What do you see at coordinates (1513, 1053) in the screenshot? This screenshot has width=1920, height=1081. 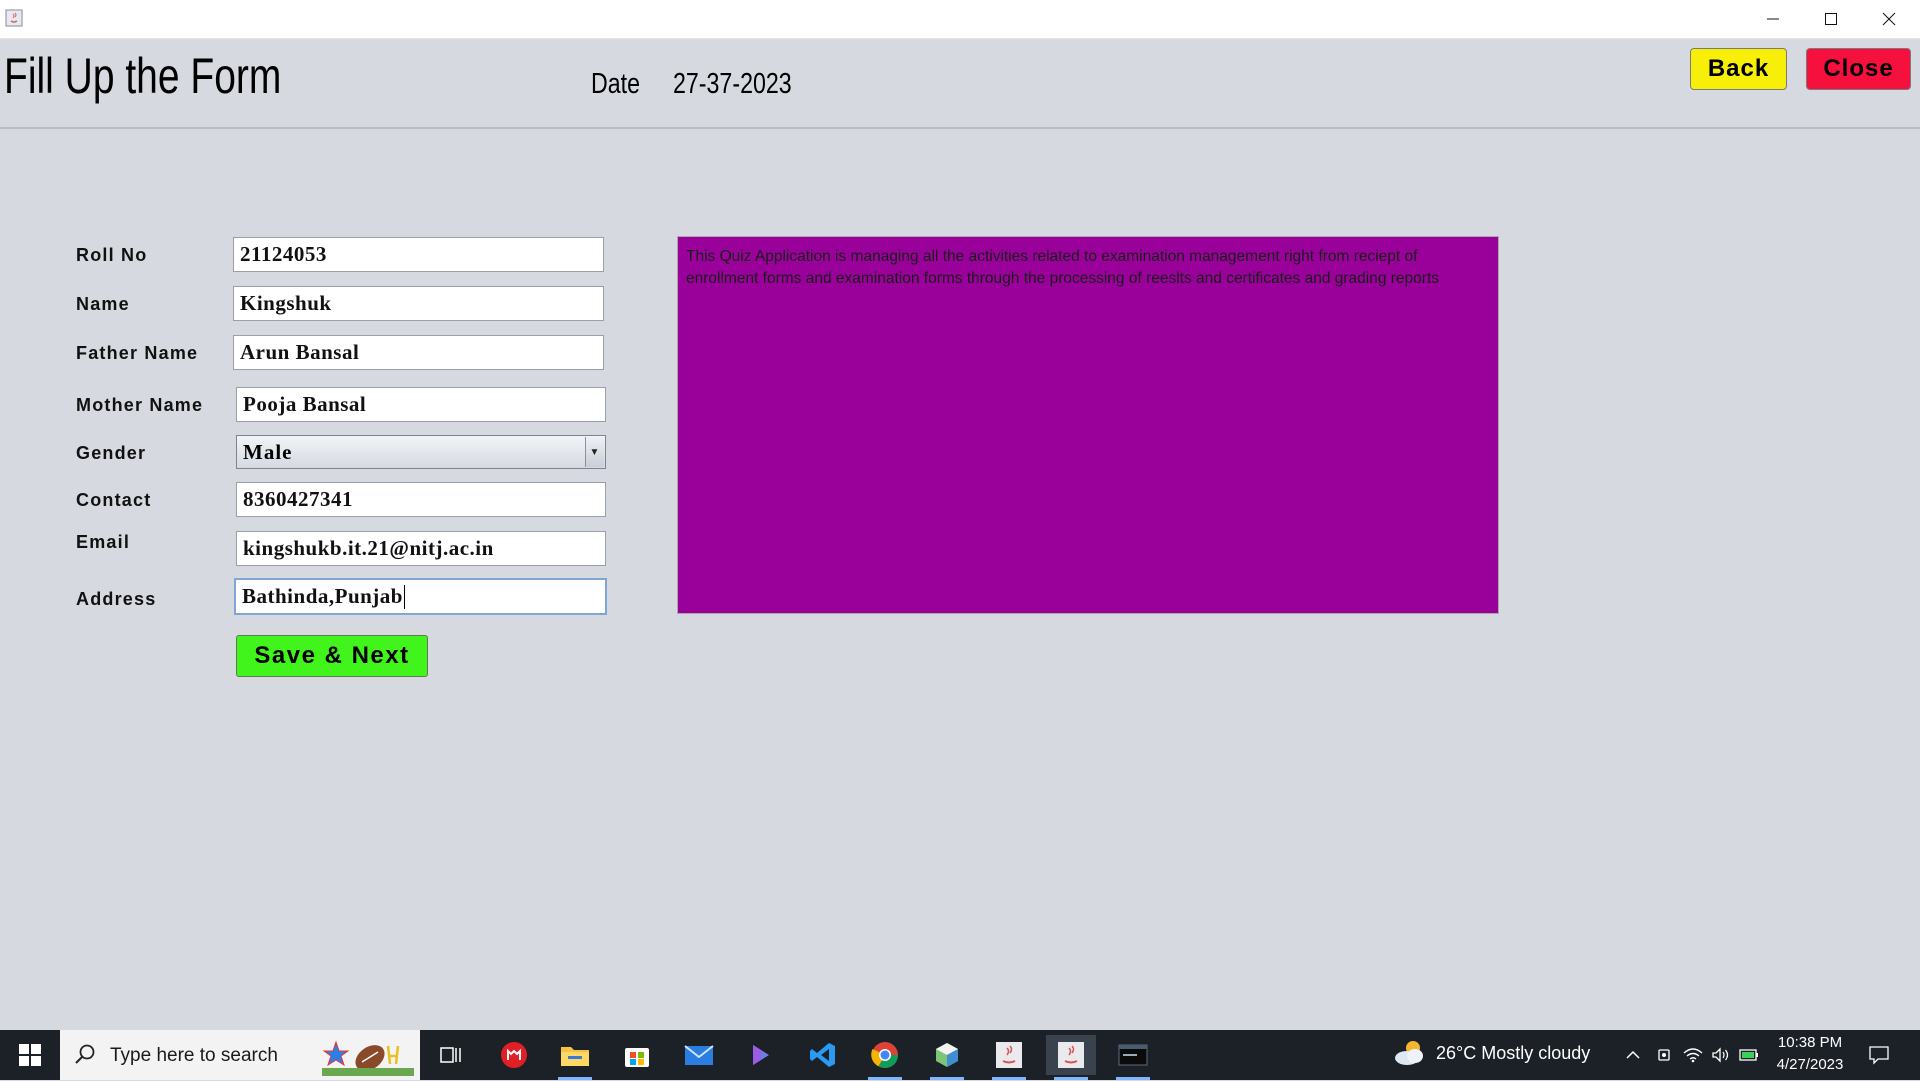 I see `weather-text: 26°C Mostly cloudy` at bounding box center [1513, 1053].